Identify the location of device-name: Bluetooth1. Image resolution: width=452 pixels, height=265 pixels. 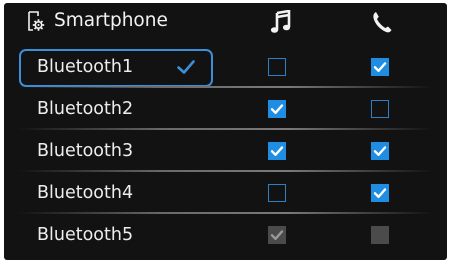
(85, 67).